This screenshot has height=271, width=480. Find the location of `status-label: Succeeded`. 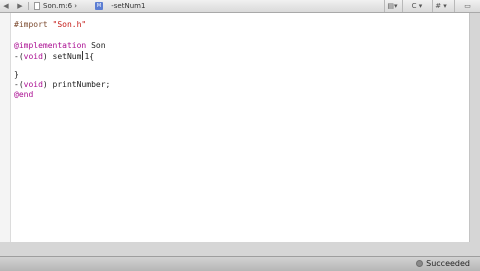

status-label: Succeeded is located at coordinates (448, 263).